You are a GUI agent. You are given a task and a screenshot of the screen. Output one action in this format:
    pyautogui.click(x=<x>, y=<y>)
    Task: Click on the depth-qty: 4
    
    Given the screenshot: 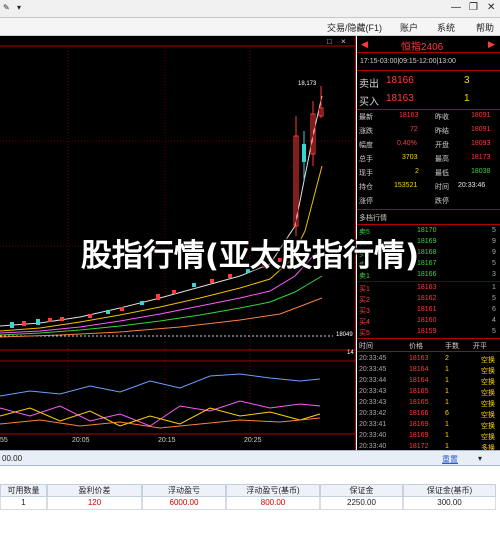 What is the action you would take?
    pyautogui.click(x=494, y=320)
    